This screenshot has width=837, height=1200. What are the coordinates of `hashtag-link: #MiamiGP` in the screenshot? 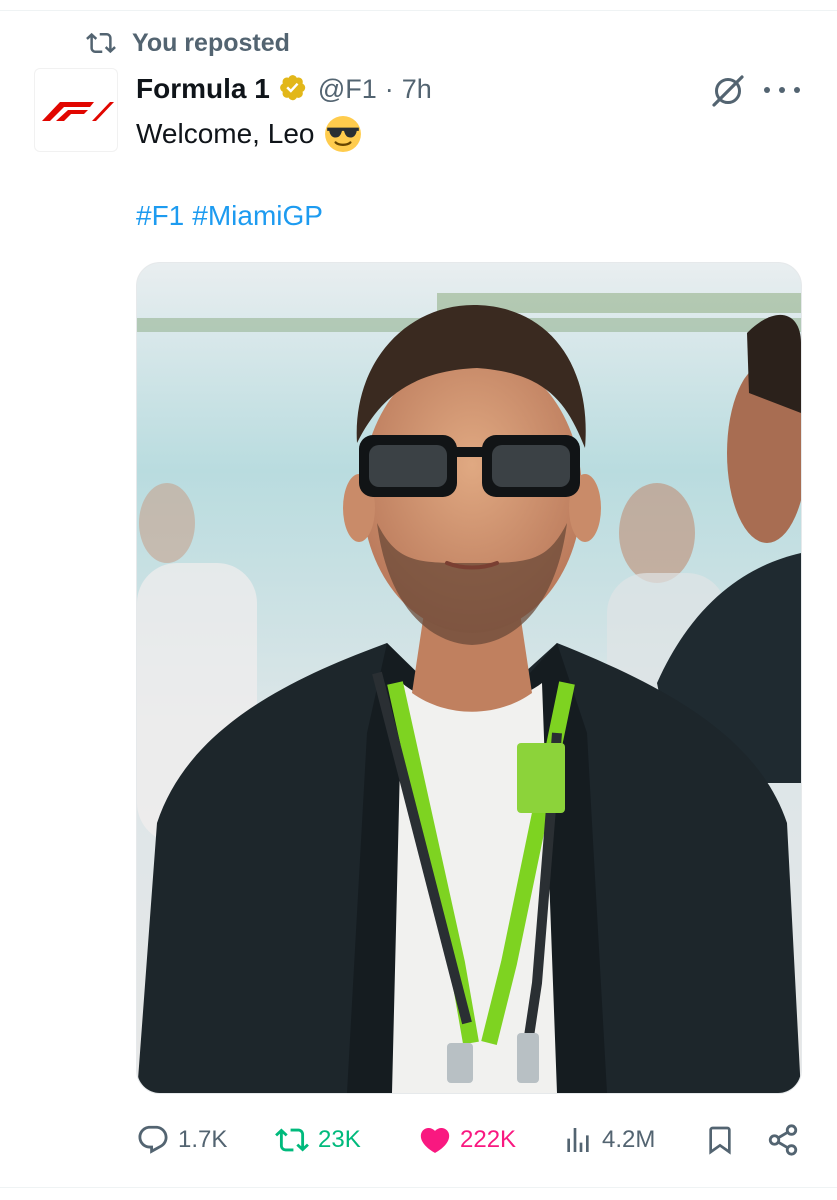 It's located at (257, 216).